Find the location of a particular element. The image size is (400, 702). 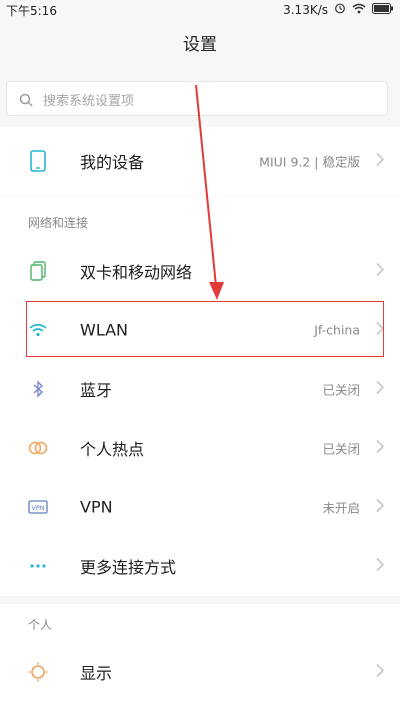

network-speed: 3.13K/s is located at coordinates (305, 9).